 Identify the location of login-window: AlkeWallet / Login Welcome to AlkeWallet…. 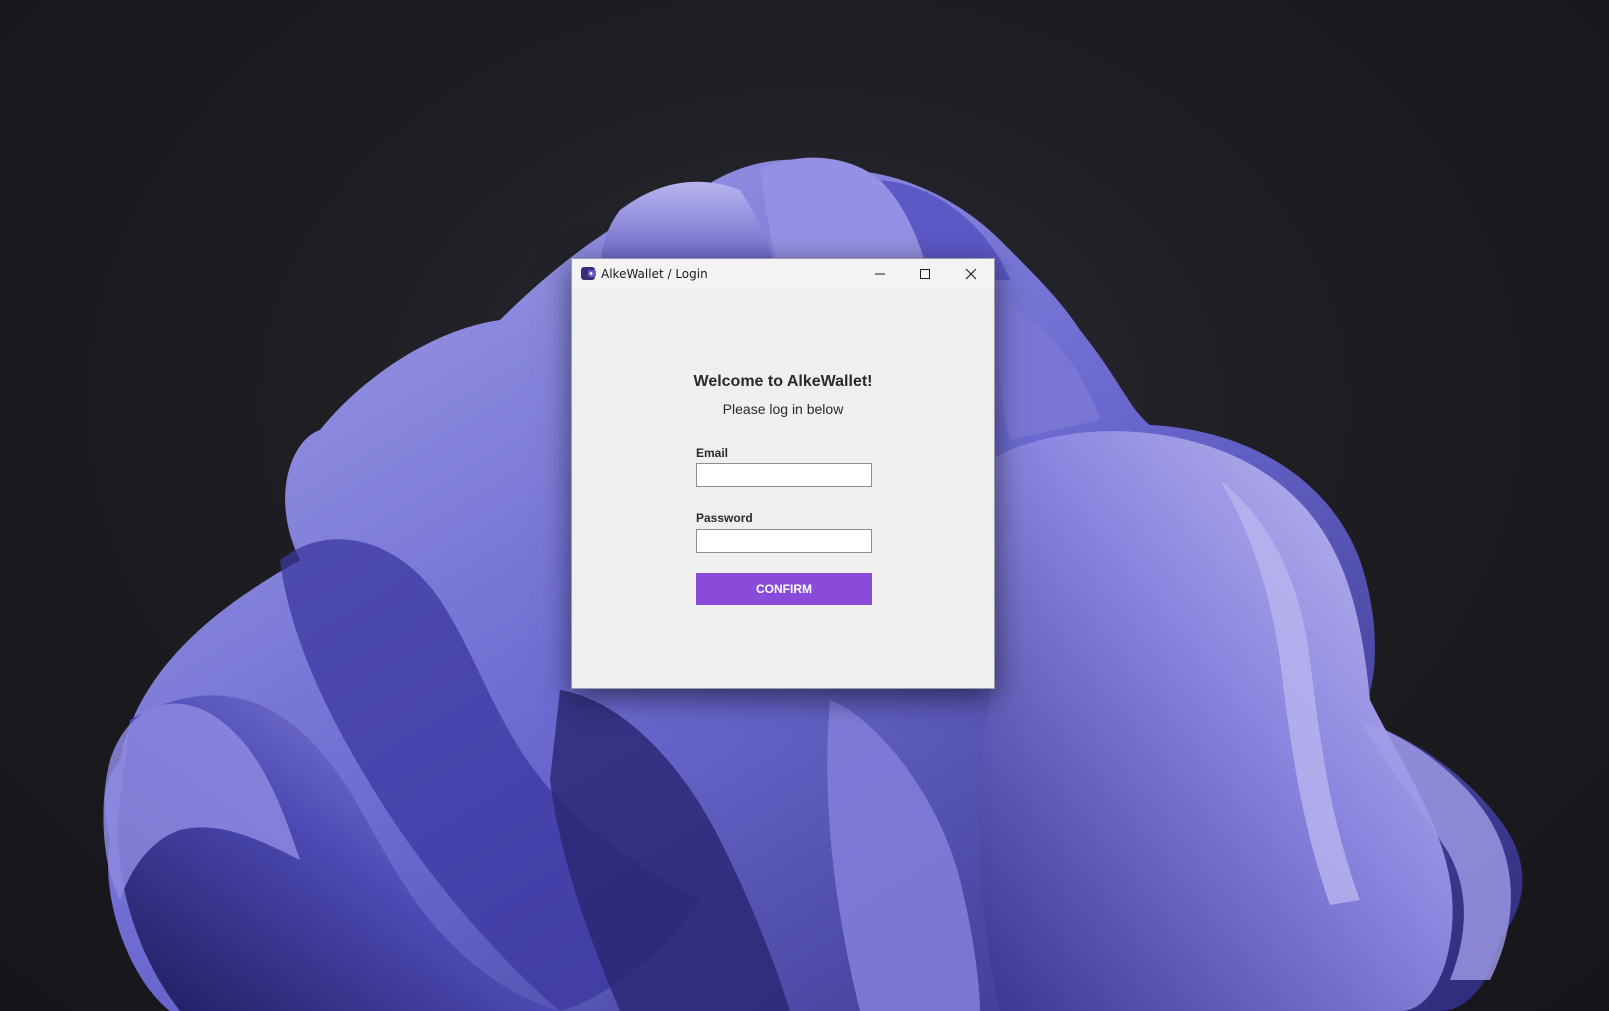
(783, 473).